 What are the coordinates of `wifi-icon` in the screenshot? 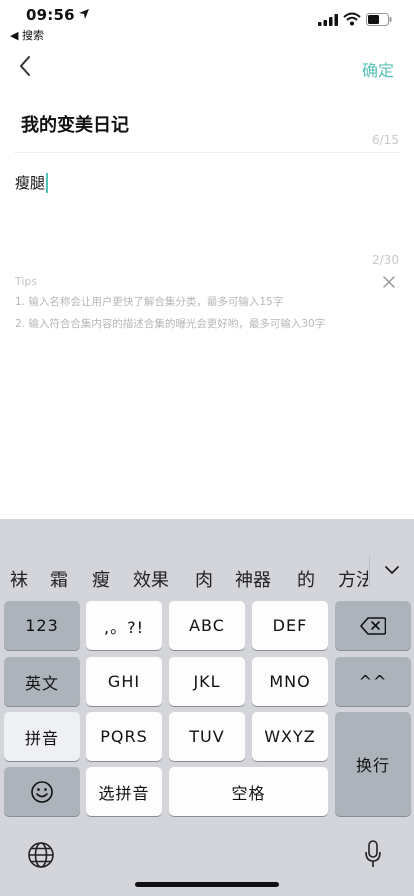 It's located at (352, 19).